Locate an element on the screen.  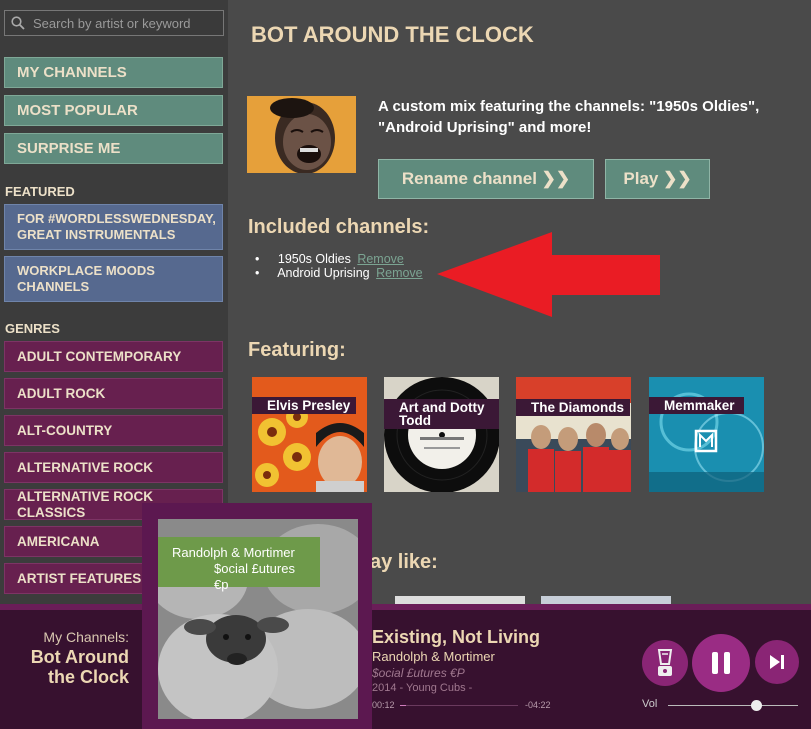
remaining-time: -04:22 is located at coordinates (538, 705).